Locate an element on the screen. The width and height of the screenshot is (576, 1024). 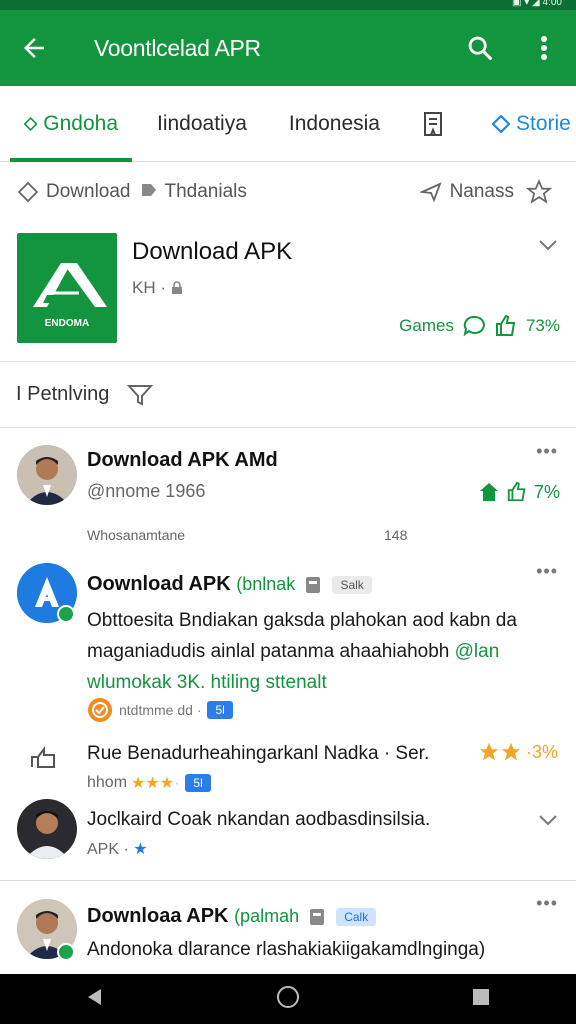
app-meta-text: KH · is located at coordinates (149, 287).